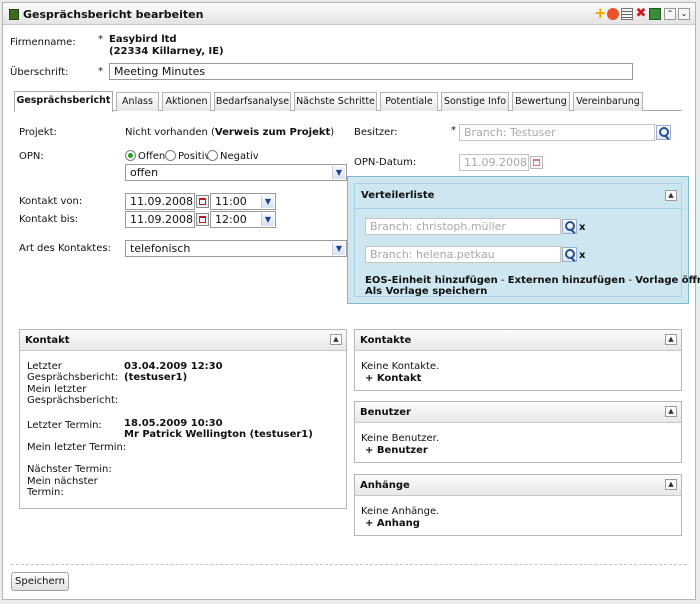 This screenshot has height=604, width=700. What do you see at coordinates (335, 101) in the screenshot?
I see `tab-naechste-schritte: Nächste Schritte` at bounding box center [335, 101].